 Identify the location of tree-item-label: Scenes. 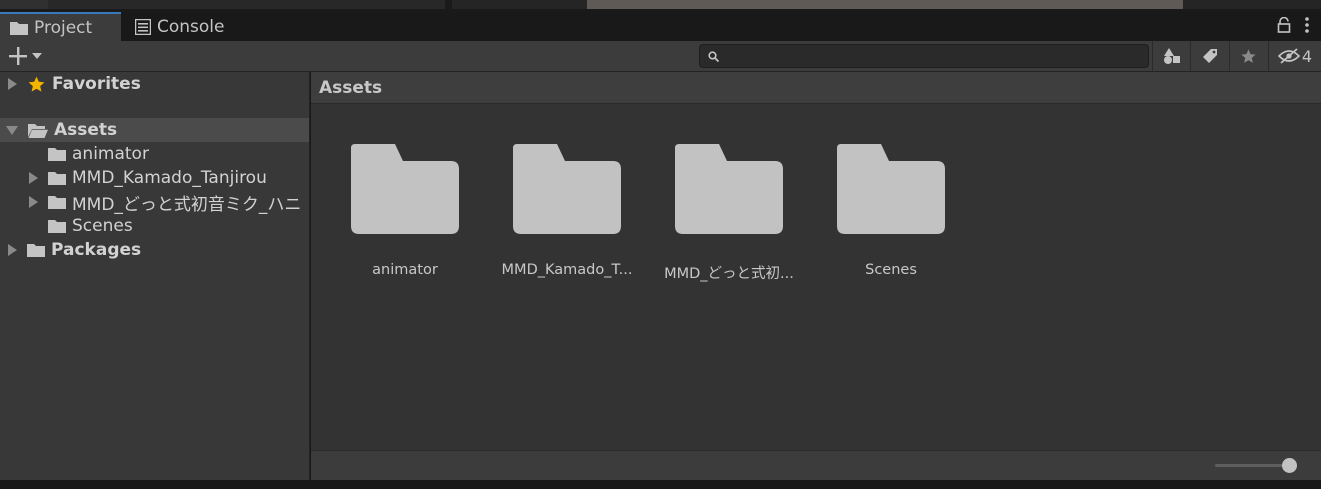
(102, 226).